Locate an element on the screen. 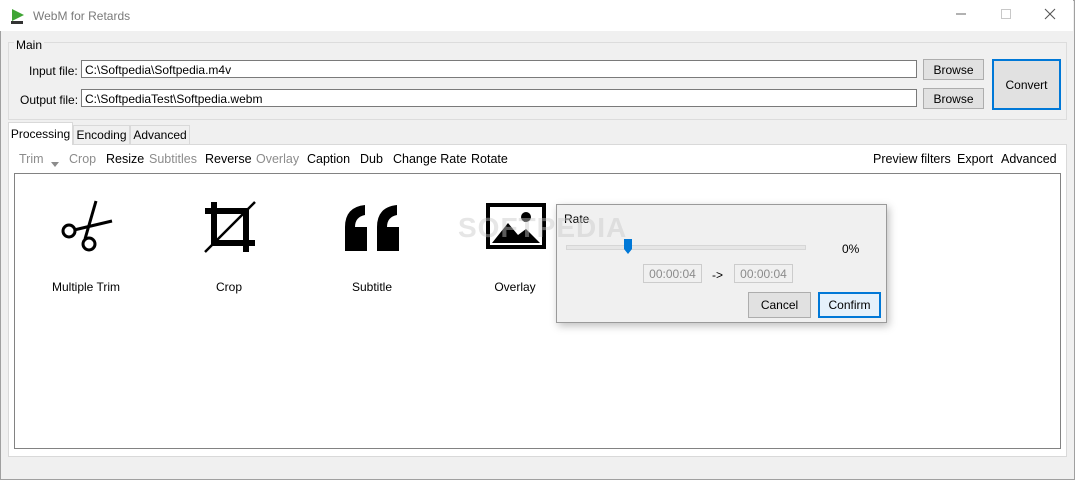 This screenshot has width=1075, height=480. input-file-field: C:\Softpedia\Softpedia.m4v is located at coordinates (499, 69).